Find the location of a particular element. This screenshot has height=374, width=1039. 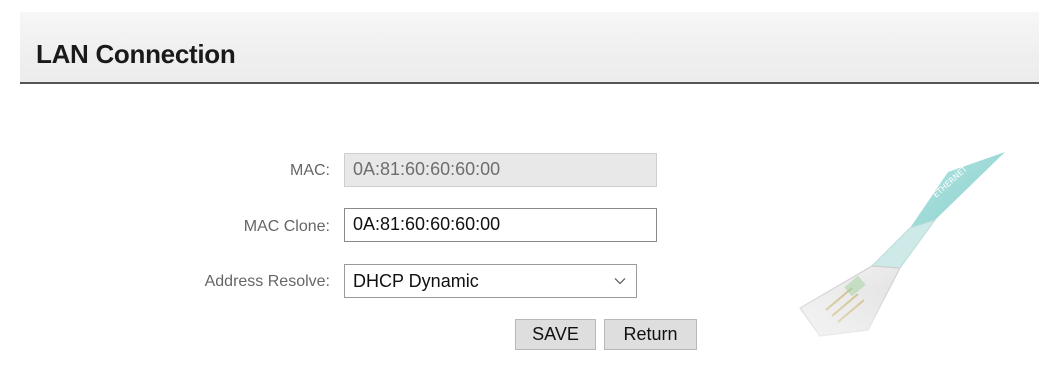

mac-field: 0A:81:60:60:60:00 is located at coordinates (500, 170).